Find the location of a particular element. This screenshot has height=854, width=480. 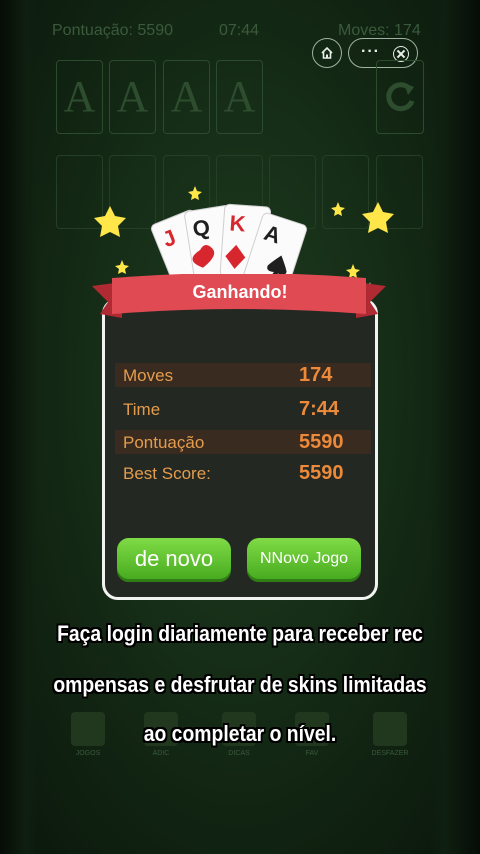

subtitle-line-2: ompensas e desfrutar de skins limitadas is located at coordinates (240, 684).